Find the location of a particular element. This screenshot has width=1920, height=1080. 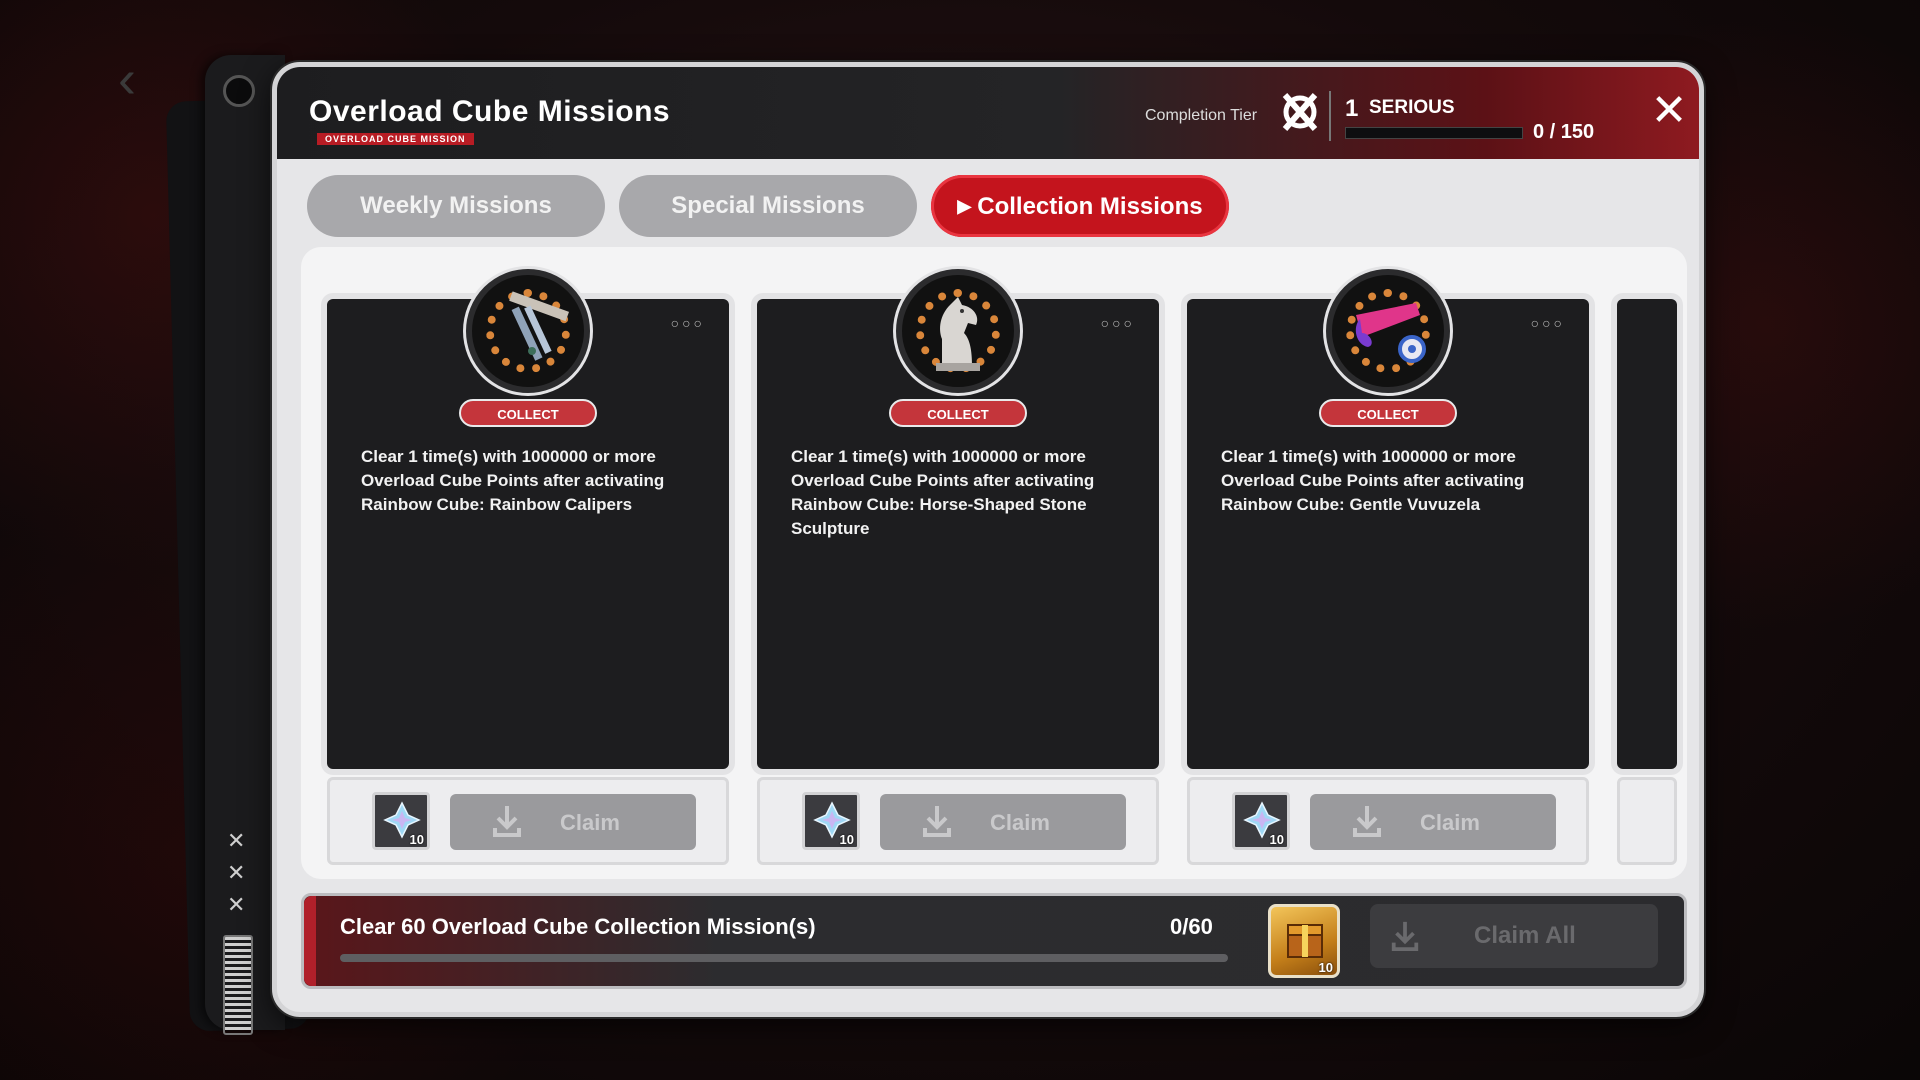

goal-progress-bar is located at coordinates (784, 958).